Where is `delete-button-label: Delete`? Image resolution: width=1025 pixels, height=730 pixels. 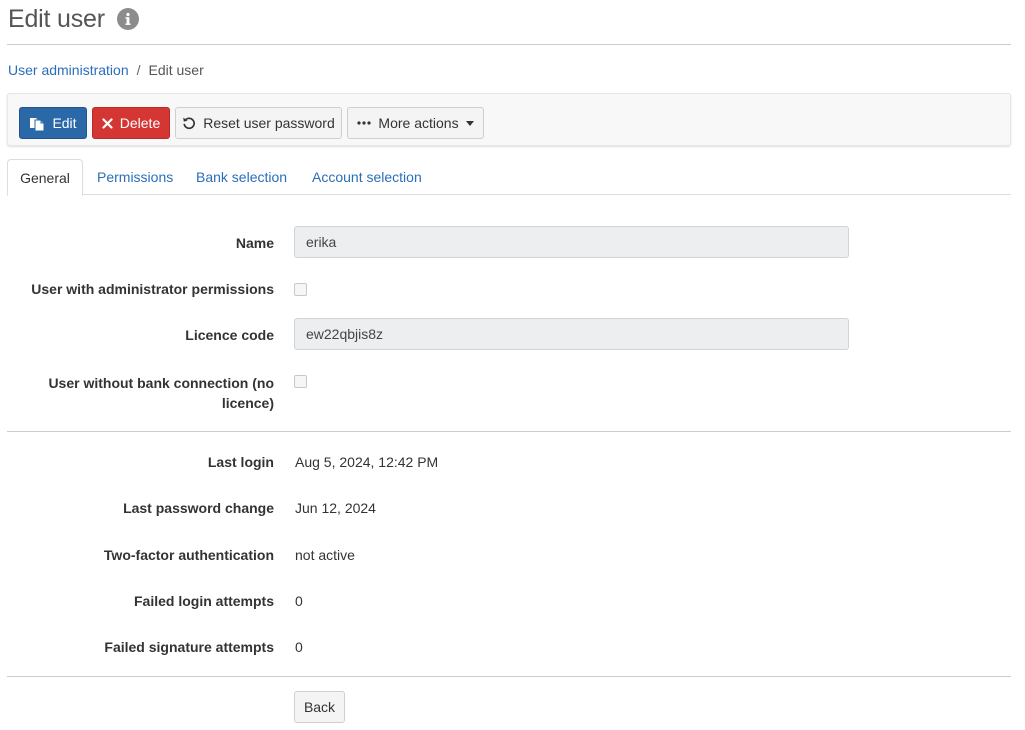 delete-button-label: Delete is located at coordinates (140, 123).